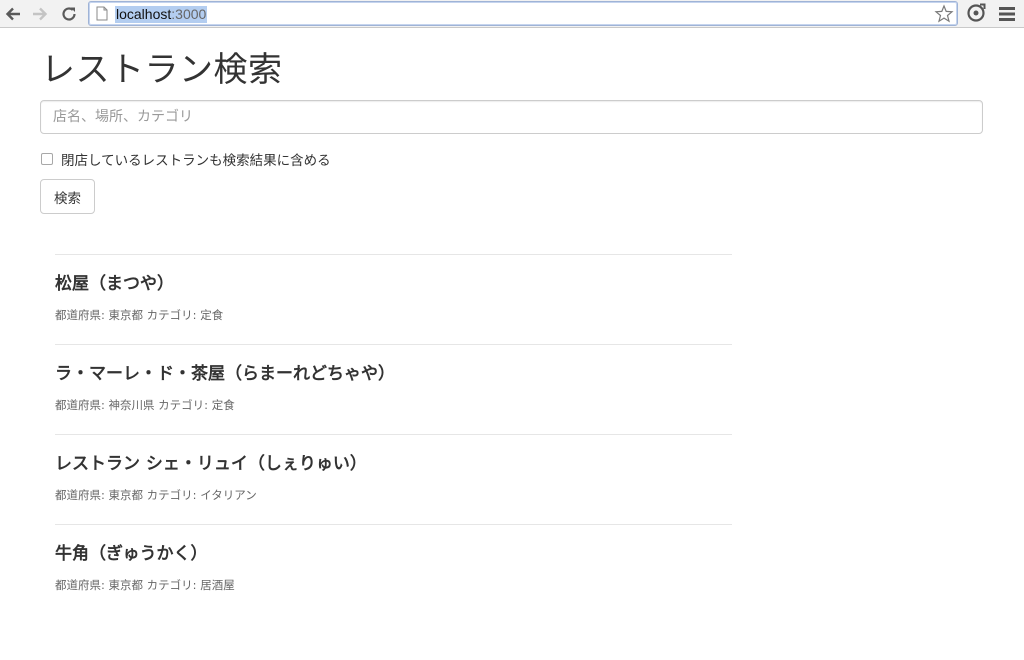 The height and width of the screenshot is (660, 1024). I want to click on restaurant-meta: 都道府県: 東京都 カテゴリ: 定食, so click(139, 315).